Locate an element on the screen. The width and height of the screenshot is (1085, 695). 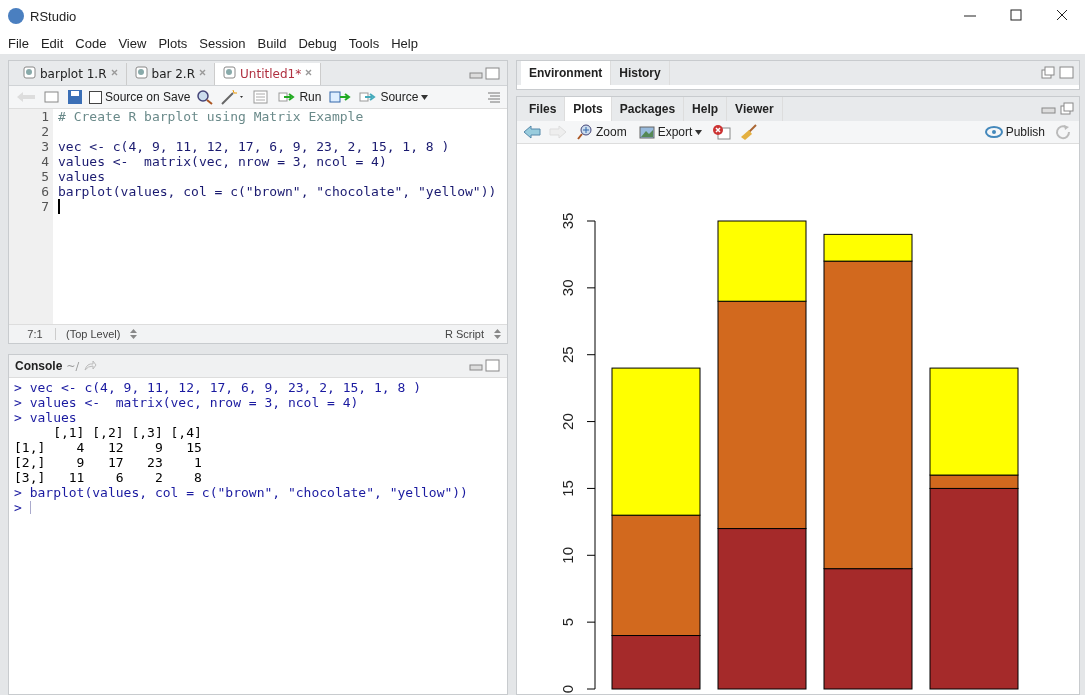
app-logo-icon is located at coordinates (16, 16).